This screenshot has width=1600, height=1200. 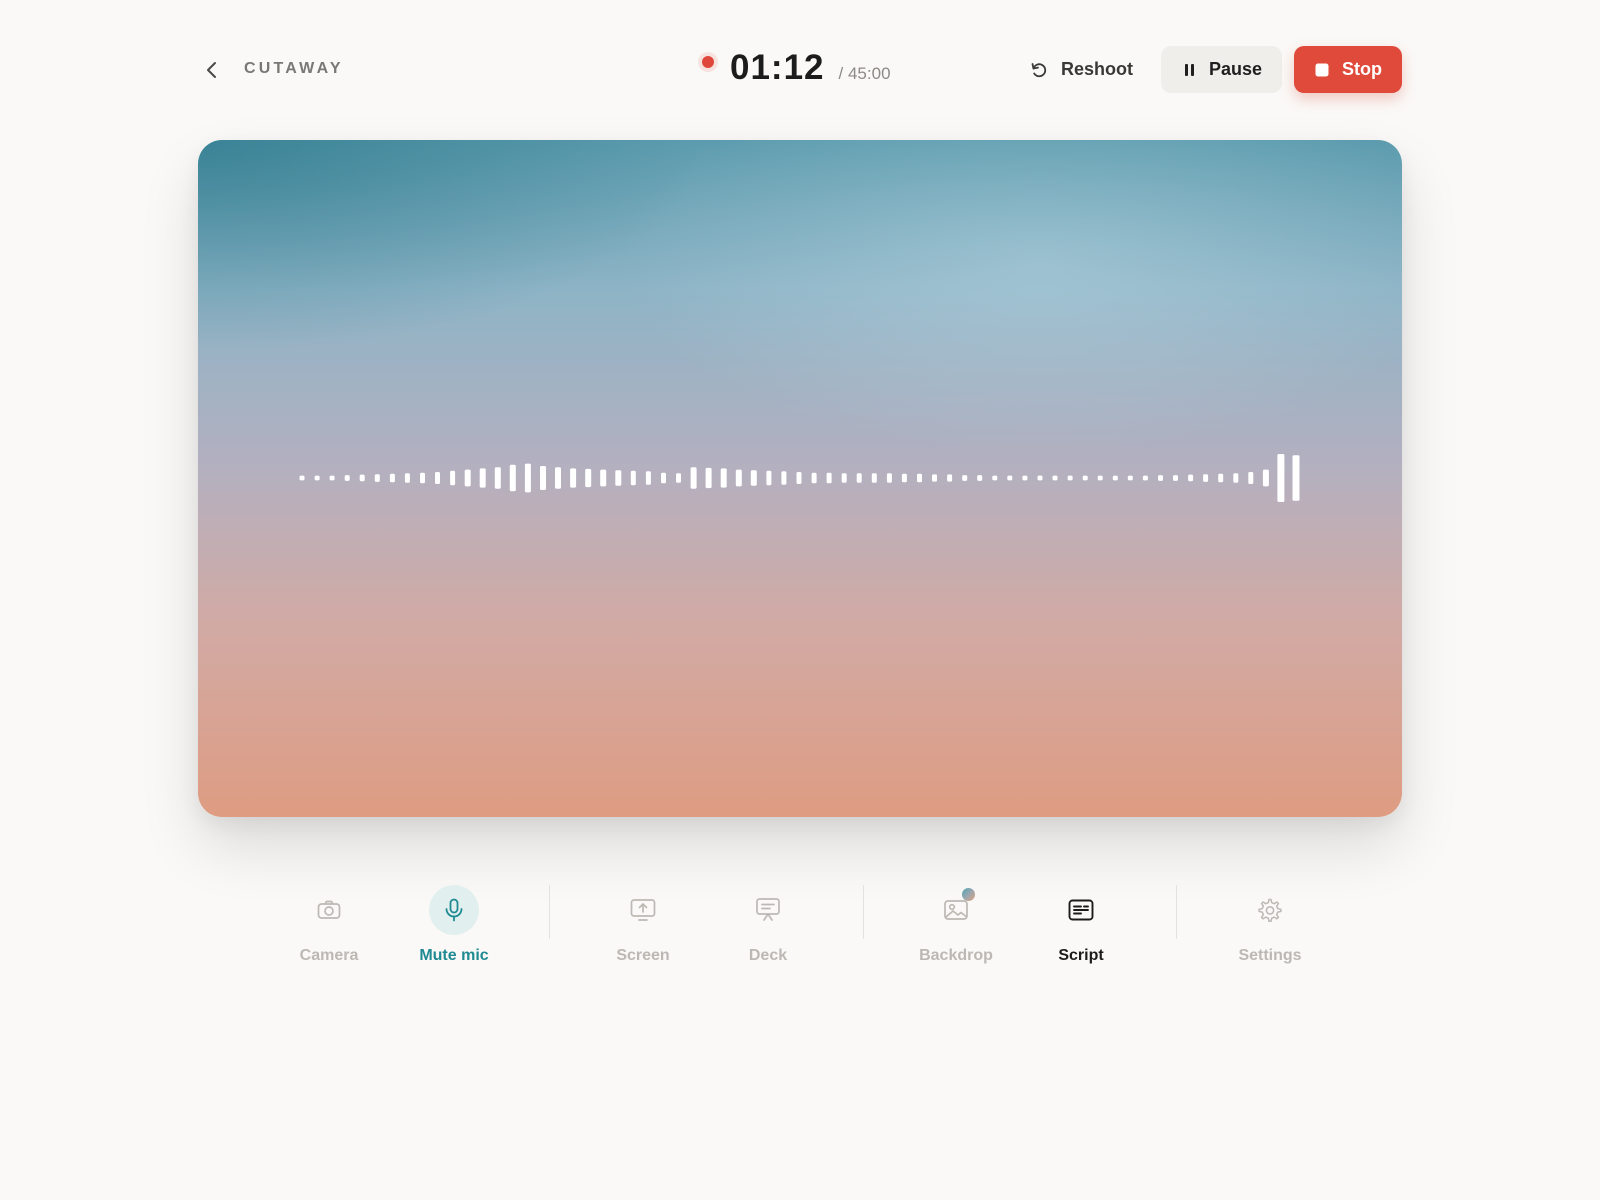 What do you see at coordinates (1270, 955) in the screenshot?
I see `settings-label: Settings` at bounding box center [1270, 955].